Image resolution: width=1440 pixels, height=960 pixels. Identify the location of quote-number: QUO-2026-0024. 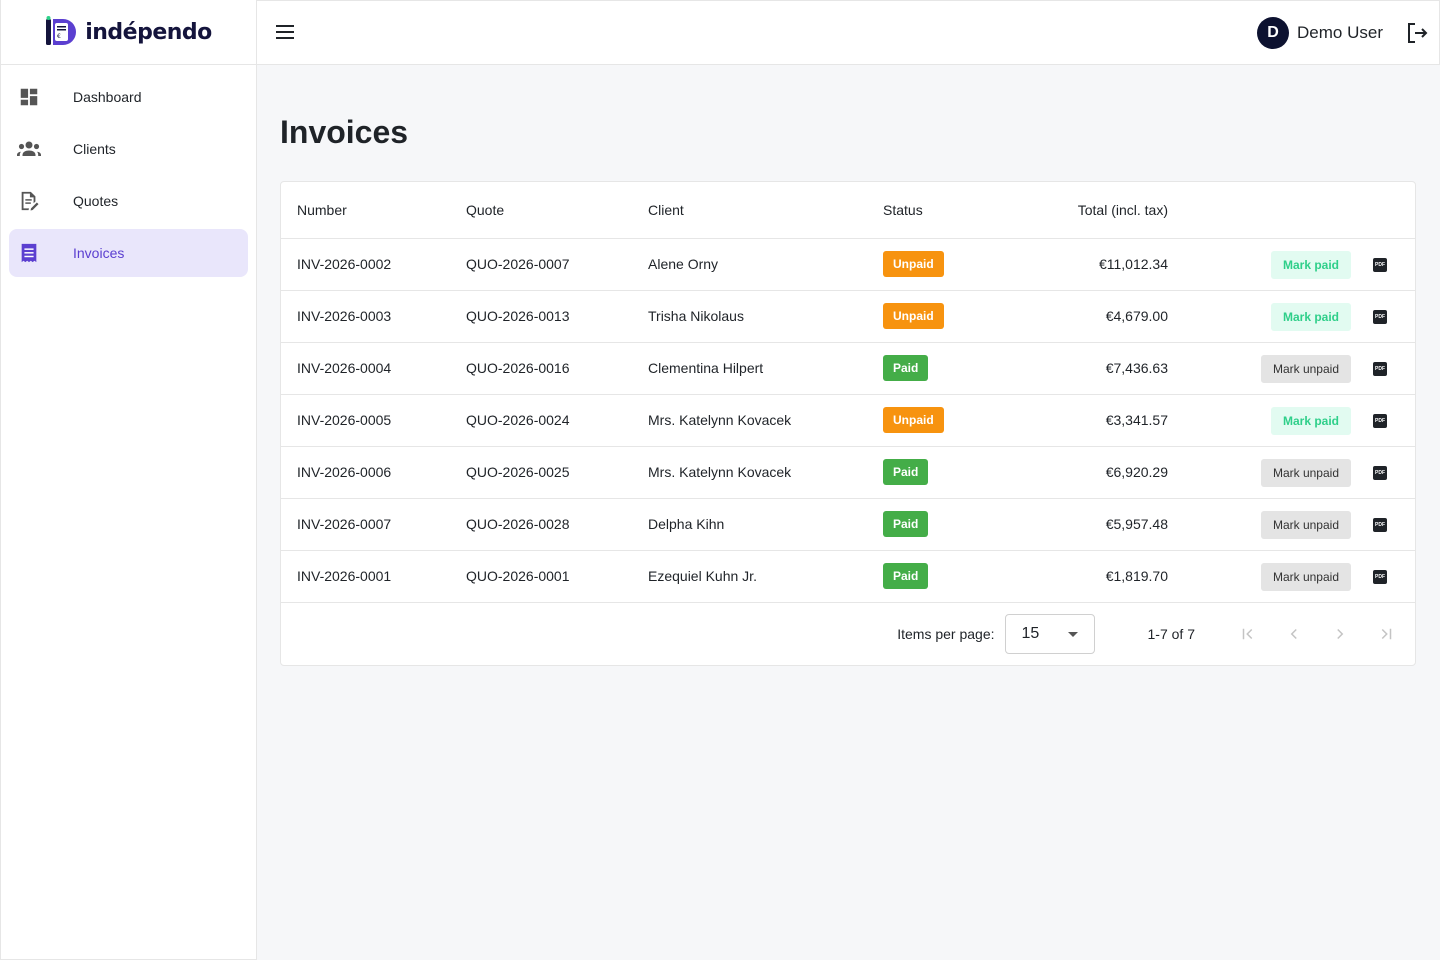
(557, 420).